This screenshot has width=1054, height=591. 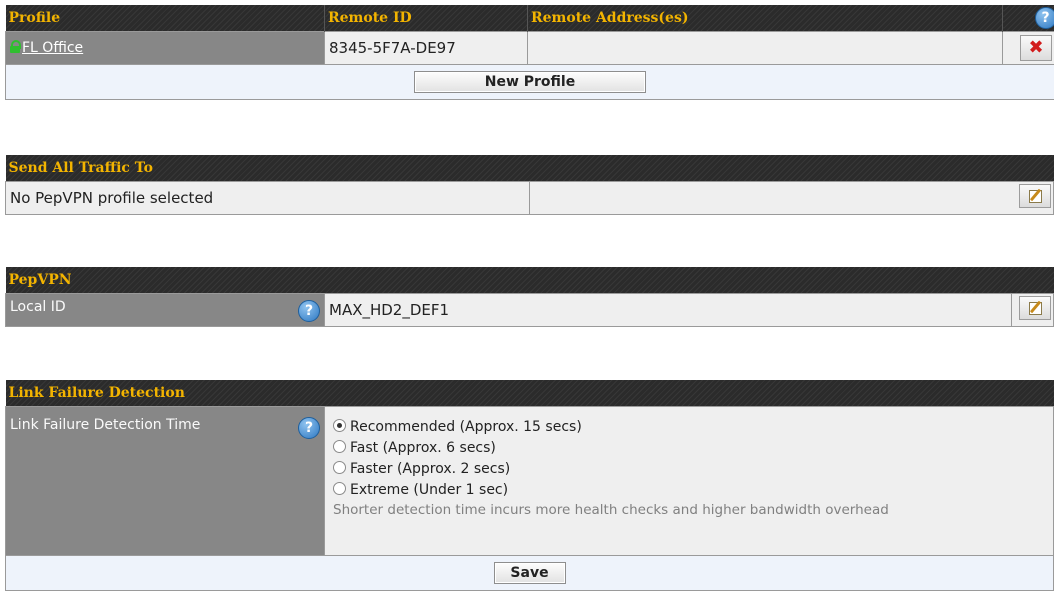 What do you see at coordinates (165, 18) in the screenshot?
I see `profile-column-header: Profile` at bounding box center [165, 18].